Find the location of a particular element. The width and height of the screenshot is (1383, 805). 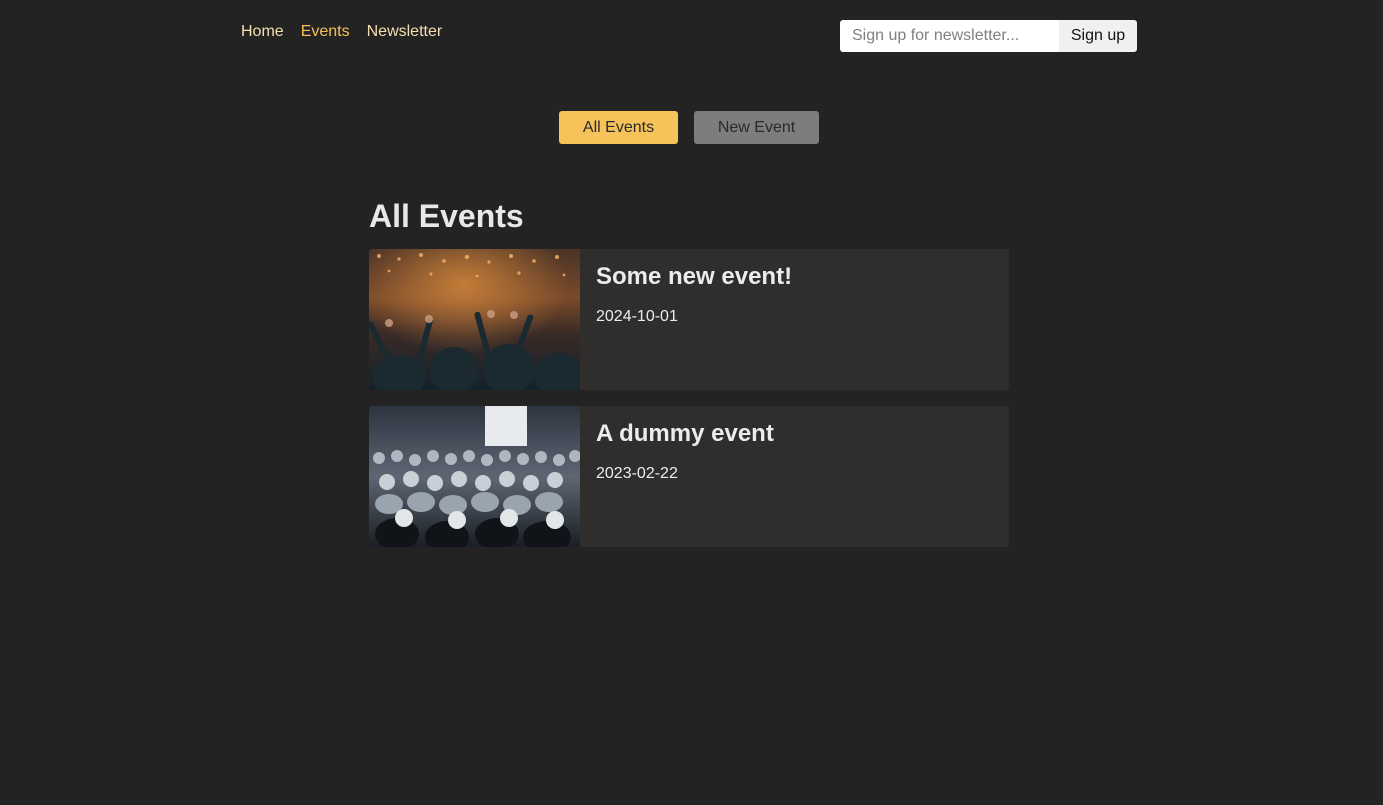

event-card: Some new event! 2024-10-01 is located at coordinates (689, 319).